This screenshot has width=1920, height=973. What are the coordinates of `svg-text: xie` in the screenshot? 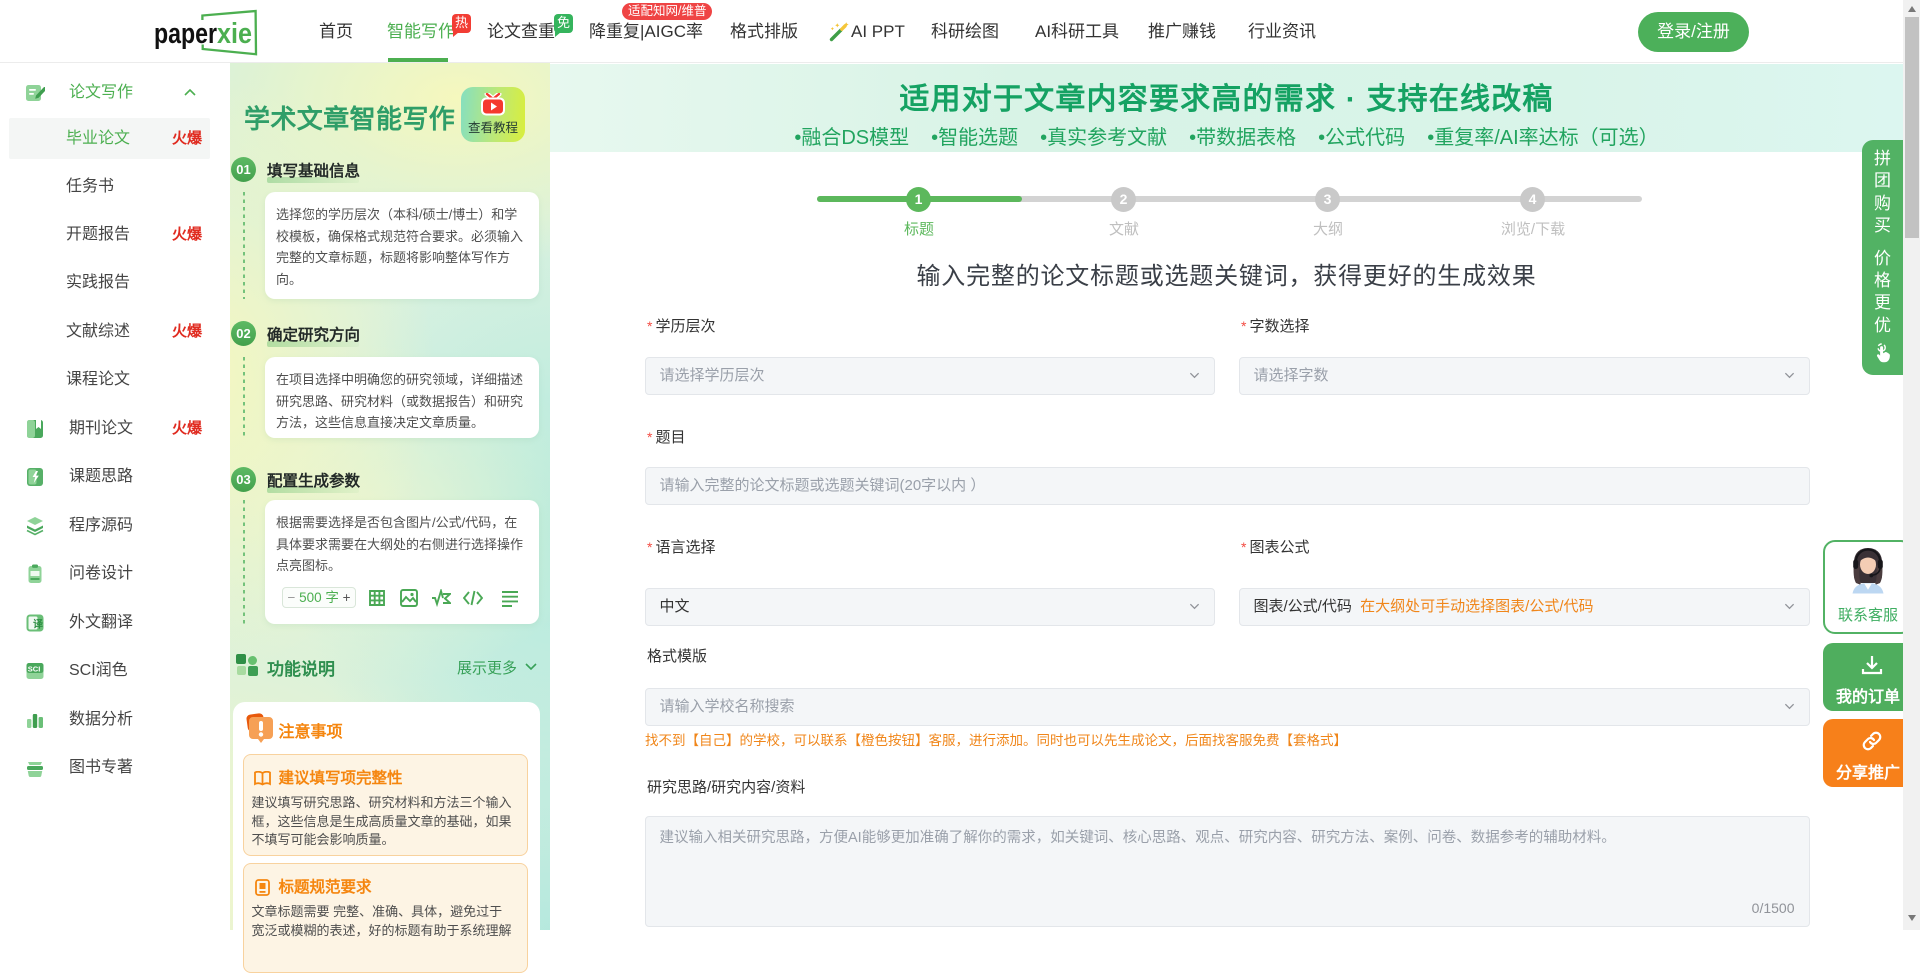 It's located at (234, 34).